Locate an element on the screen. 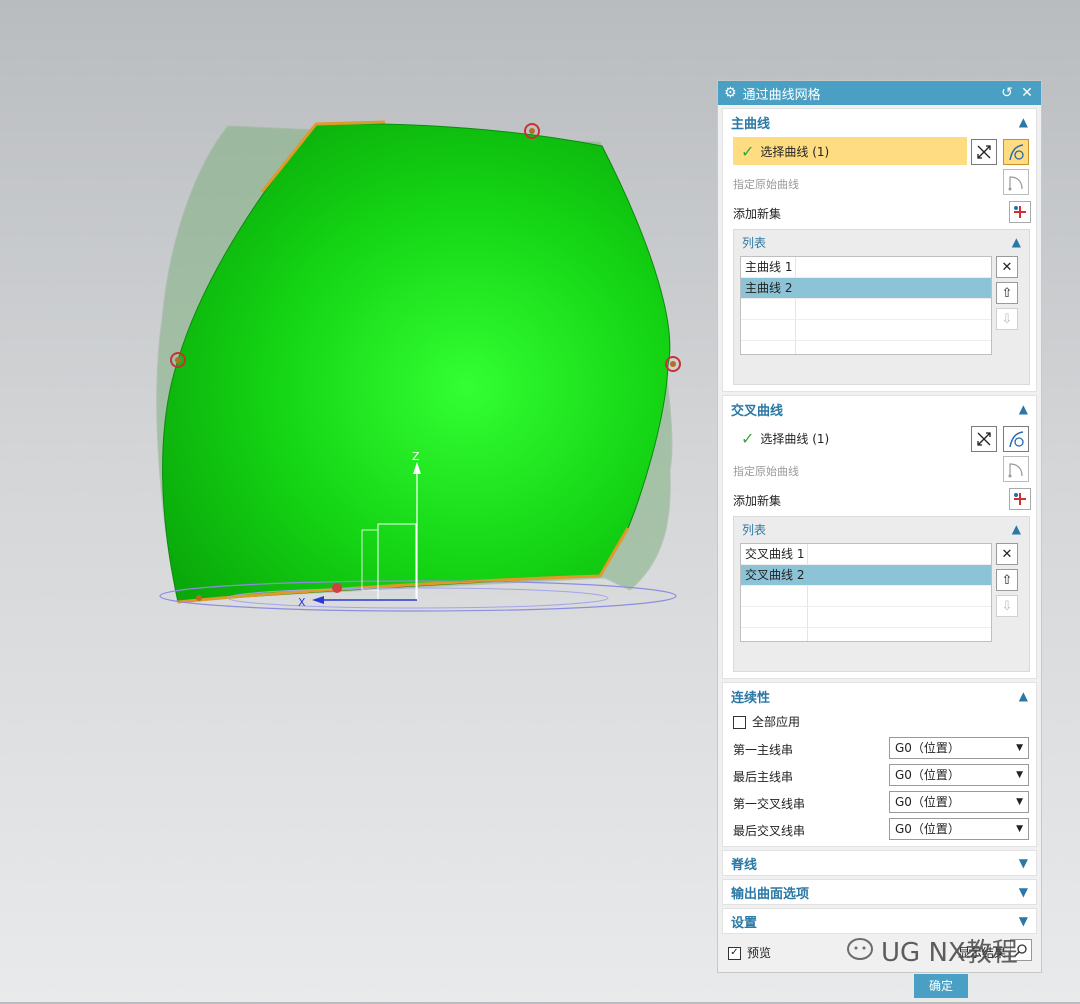  list-item: 交叉曲线 2 is located at coordinates (866, 575).